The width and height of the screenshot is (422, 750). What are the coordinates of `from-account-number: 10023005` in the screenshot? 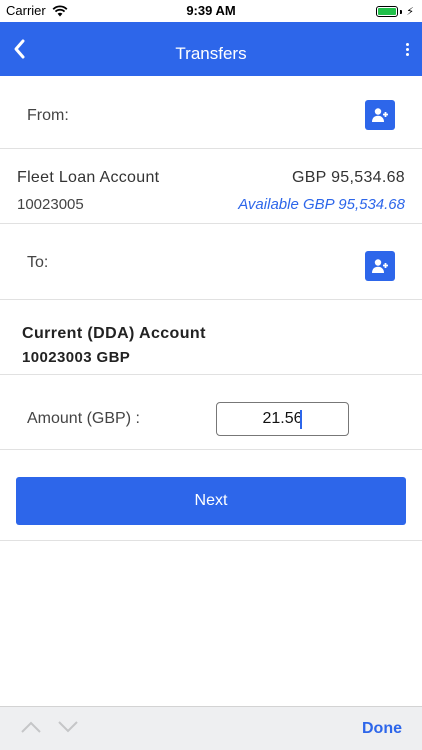 It's located at (50, 204).